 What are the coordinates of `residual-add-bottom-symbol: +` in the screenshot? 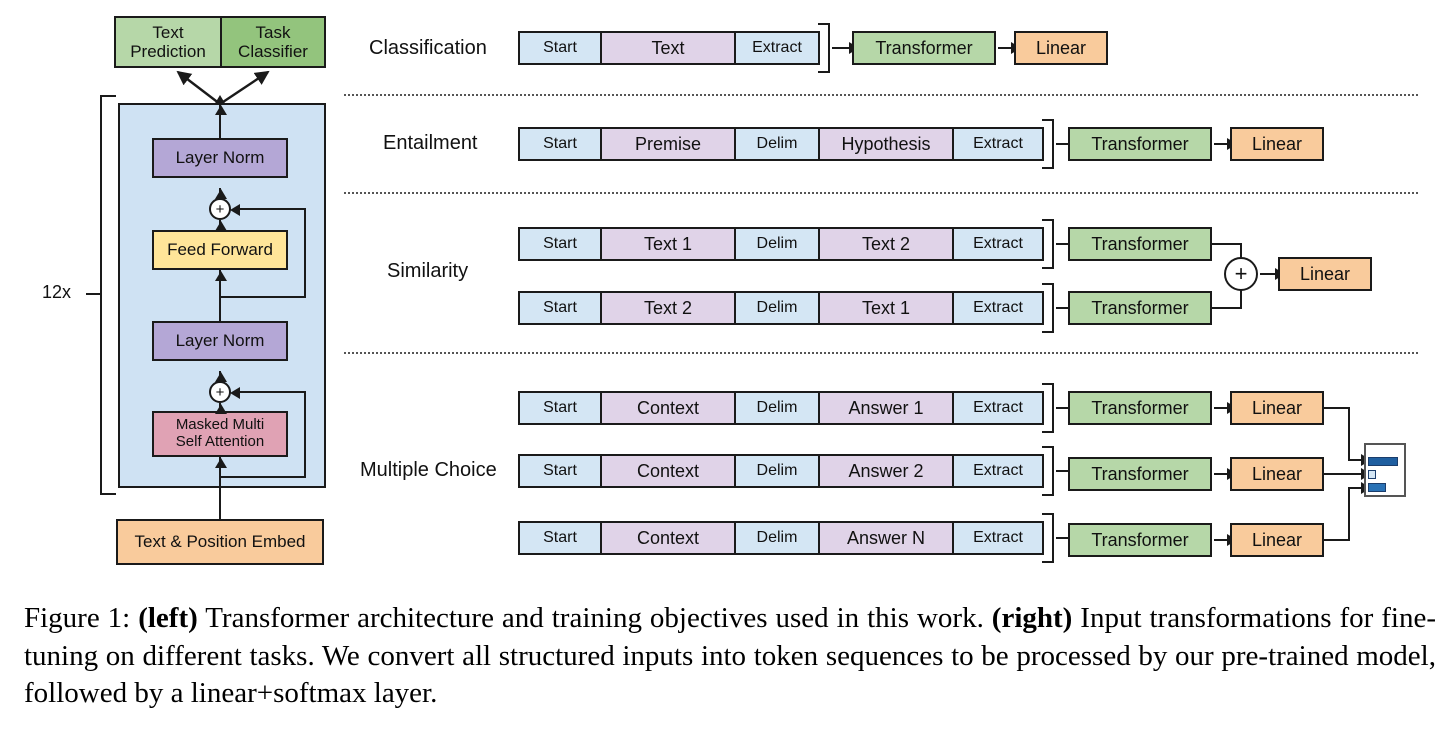 It's located at (220, 392).